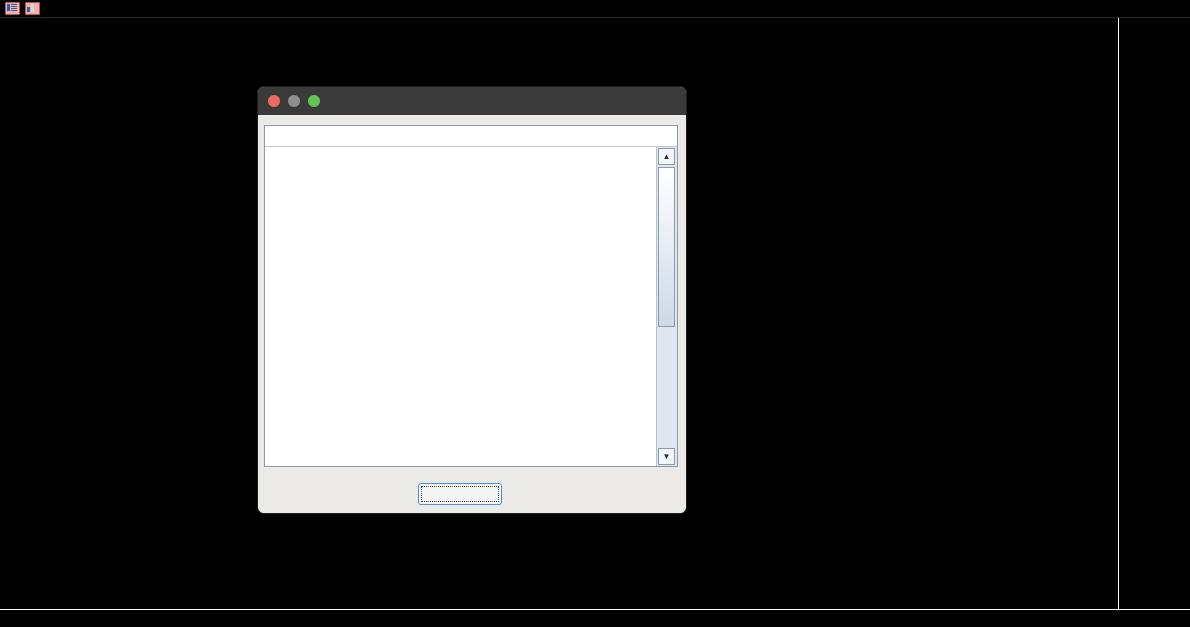  What do you see at coordinates (1154, 313) in the screenshot?
I see `price-axis` at bounding box center [1154, 313].